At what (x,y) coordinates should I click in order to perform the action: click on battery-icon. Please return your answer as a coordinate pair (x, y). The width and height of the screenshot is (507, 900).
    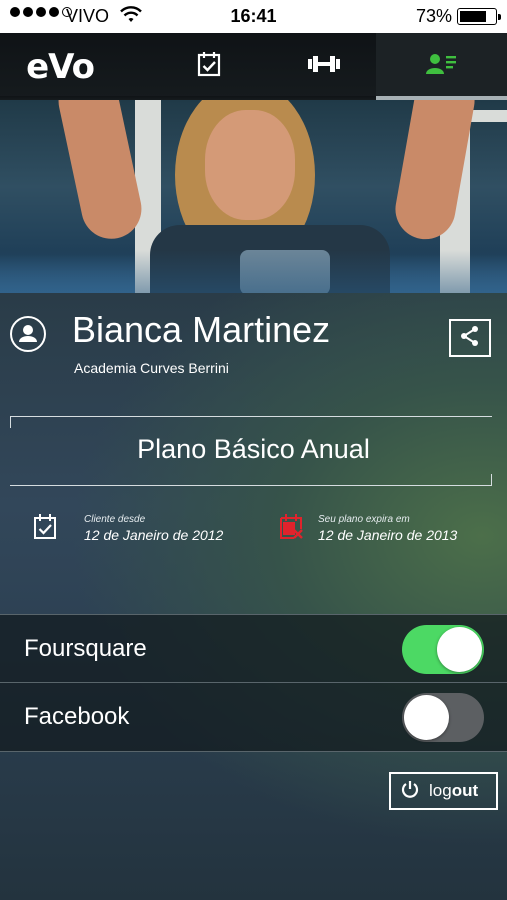
    Looking at the image, I should click on (479, 16).